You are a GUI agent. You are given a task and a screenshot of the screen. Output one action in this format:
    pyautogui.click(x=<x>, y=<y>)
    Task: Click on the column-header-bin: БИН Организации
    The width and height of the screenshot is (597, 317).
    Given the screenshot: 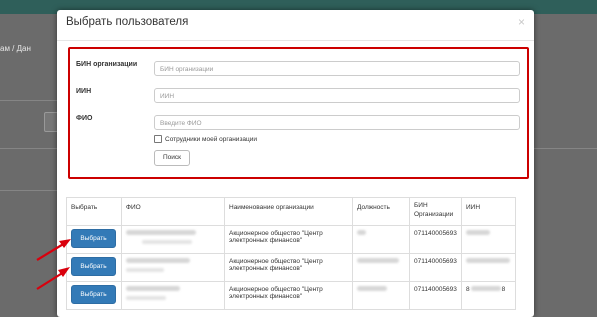 What is the action you would take?
    pyautogui.click(x=435, y=211)
    